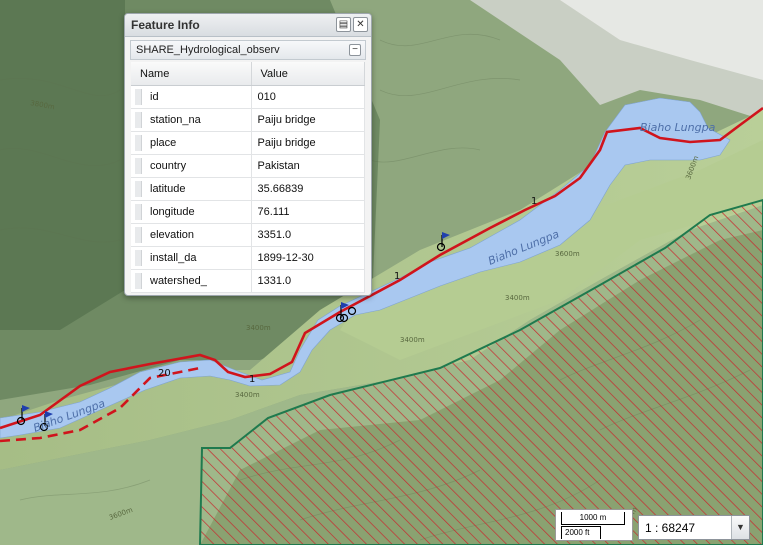 The width and height of the screenshot is (763, 545). Describe the element at coordinates (678, 127) in the screenshot. I see `river-label: Biaho Lungpa` at that location.